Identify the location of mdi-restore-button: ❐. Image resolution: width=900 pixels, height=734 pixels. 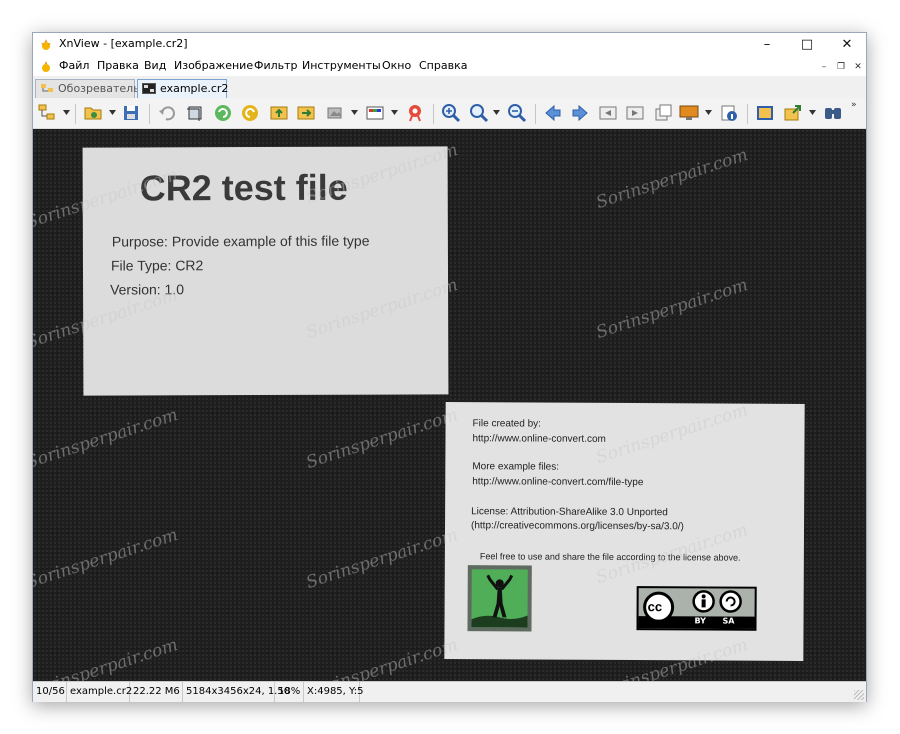
(841, 67).